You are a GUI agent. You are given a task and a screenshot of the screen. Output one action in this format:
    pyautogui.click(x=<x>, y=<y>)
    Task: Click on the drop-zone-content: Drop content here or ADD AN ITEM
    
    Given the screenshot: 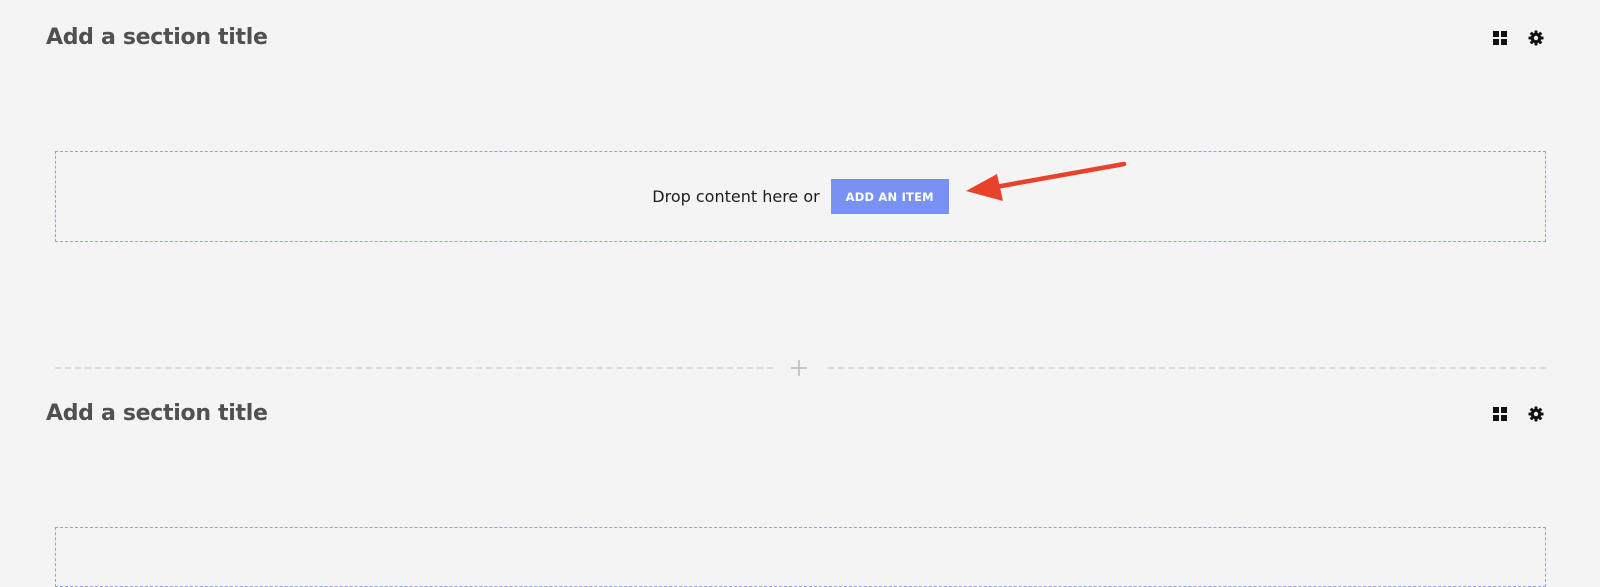 What is the action you would take?
    pyautogui.click(x=800, y=196)
    